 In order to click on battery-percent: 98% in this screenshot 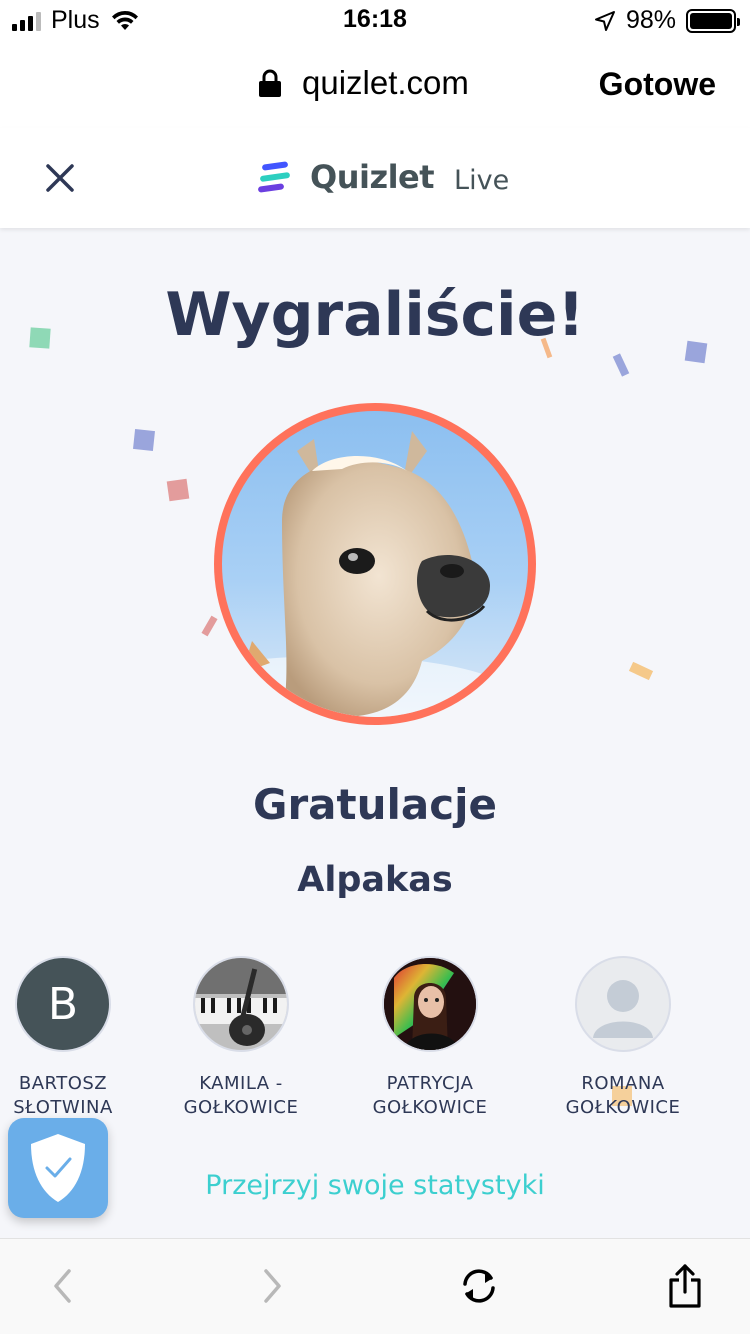, I will do `click(650, 20)`.